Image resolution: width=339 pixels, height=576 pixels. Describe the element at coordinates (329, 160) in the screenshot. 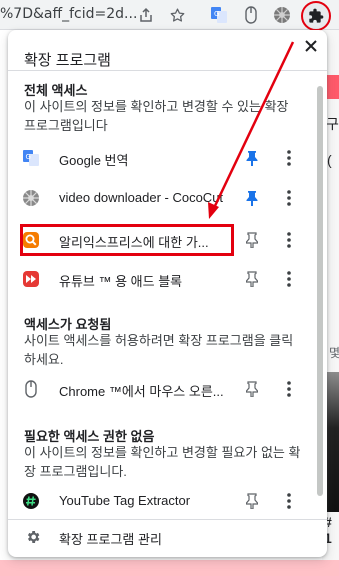

I see `background-text: (` at that location.